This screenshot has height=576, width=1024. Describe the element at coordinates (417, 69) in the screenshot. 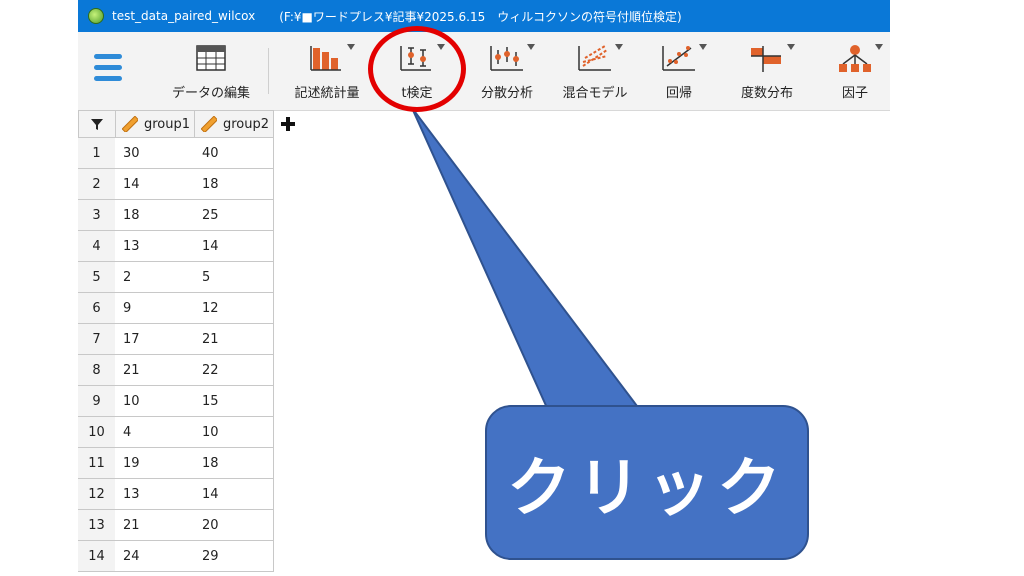

I see `highlight-circle` at that location.